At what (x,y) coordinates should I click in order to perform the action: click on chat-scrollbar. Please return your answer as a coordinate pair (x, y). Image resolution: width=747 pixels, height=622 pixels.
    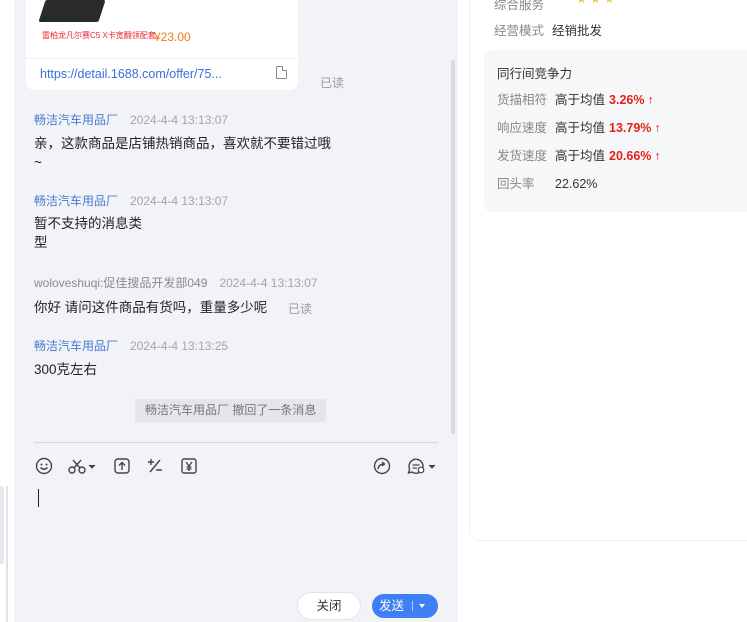
    Looking at the image, I should click on (453, 247).